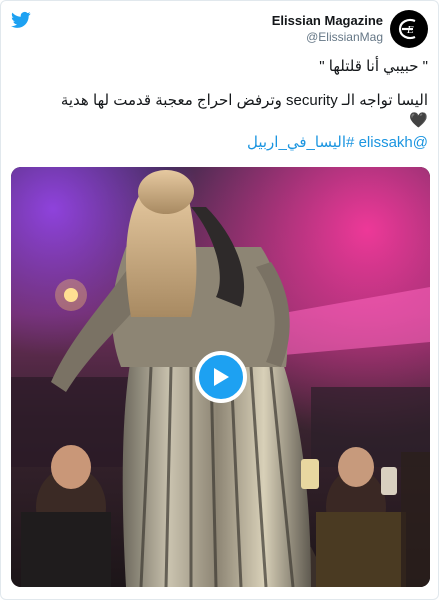 Image resolution: width=439 pixels, height=600 pixels. I want to click on tweet-links: @elissakh #اليسا_في_اربيل, so click(219, 143).